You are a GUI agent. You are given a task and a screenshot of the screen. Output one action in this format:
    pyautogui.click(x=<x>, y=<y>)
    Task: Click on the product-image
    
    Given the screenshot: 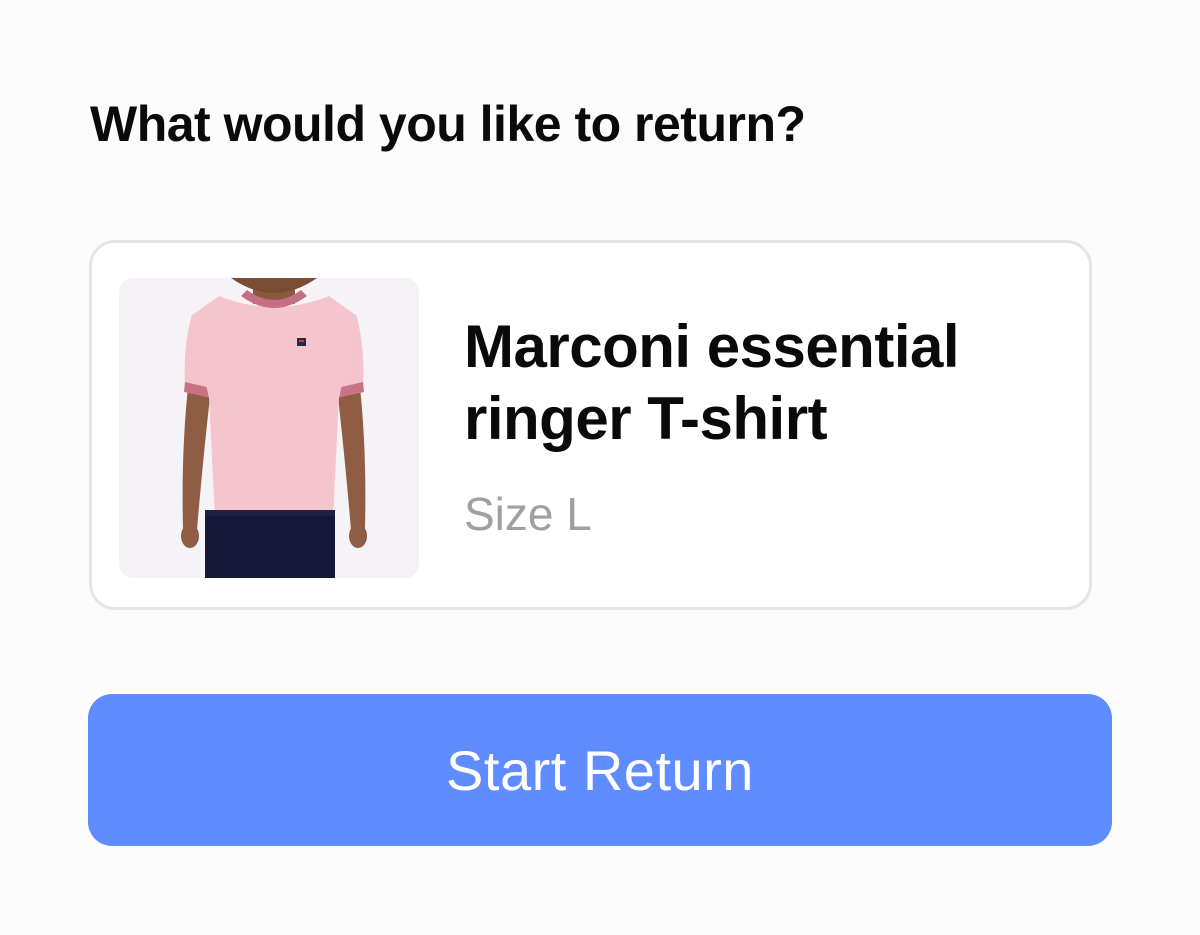 What is the action you would take?
    pyautogui.click(x=269, y=428)
    